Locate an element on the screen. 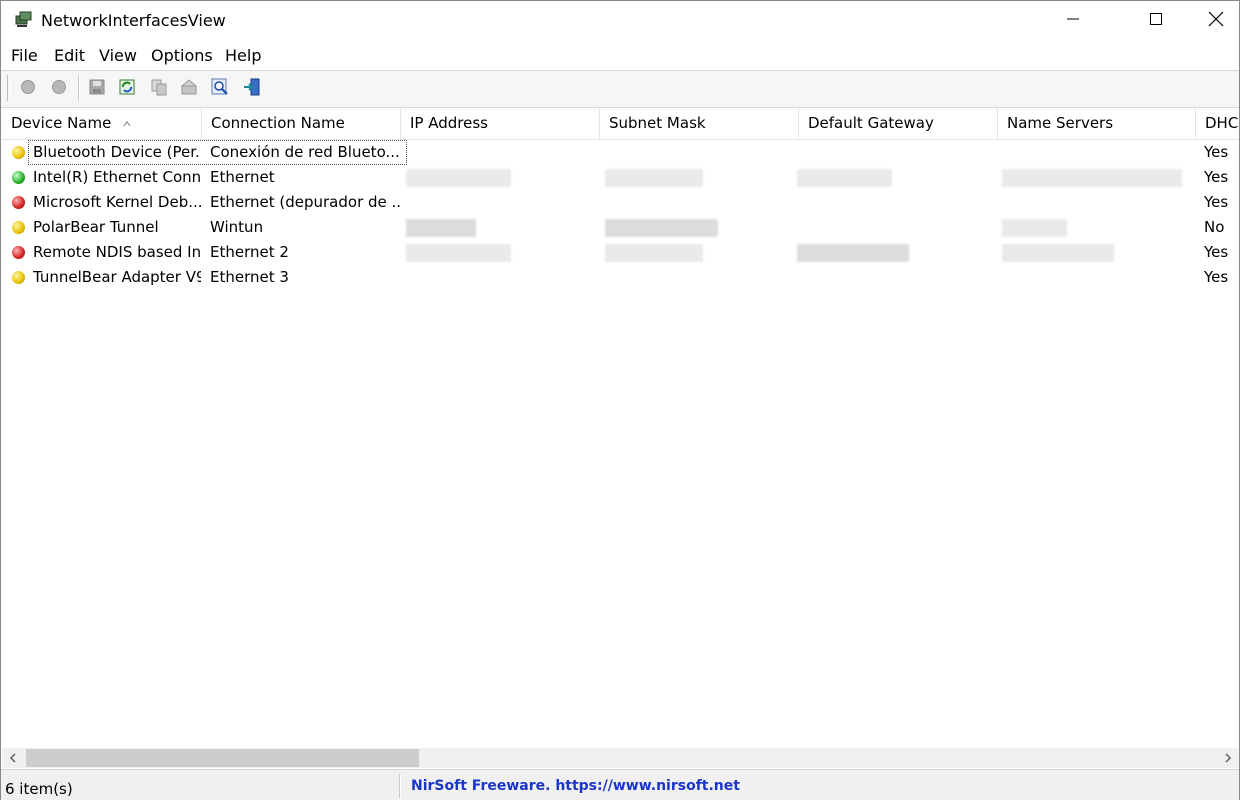  find-icon is located at coordinates (220, 89).